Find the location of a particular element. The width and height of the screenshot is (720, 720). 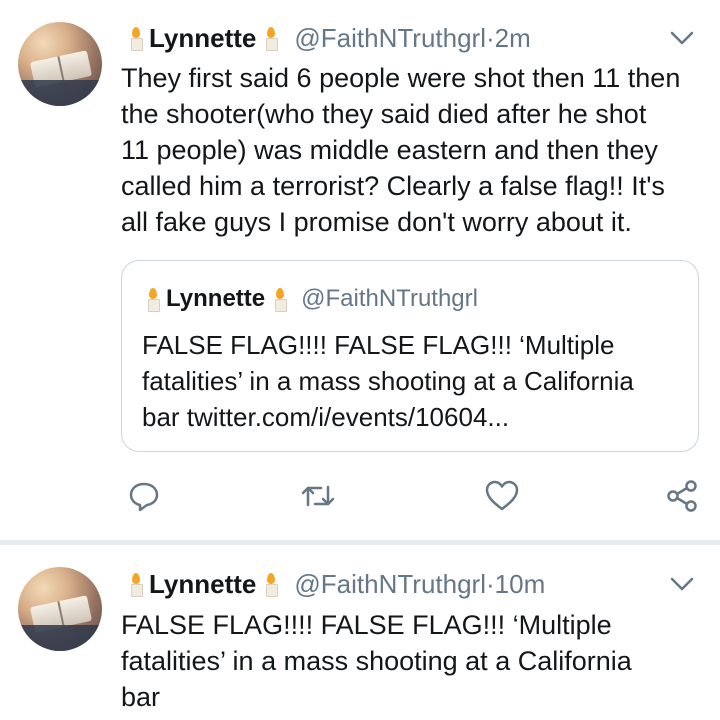

share-icon is located at coordinates (682, 496).